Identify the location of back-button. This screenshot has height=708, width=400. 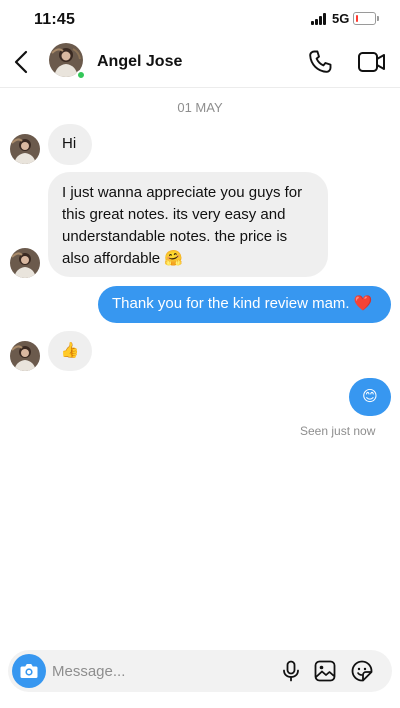
(22, 62).